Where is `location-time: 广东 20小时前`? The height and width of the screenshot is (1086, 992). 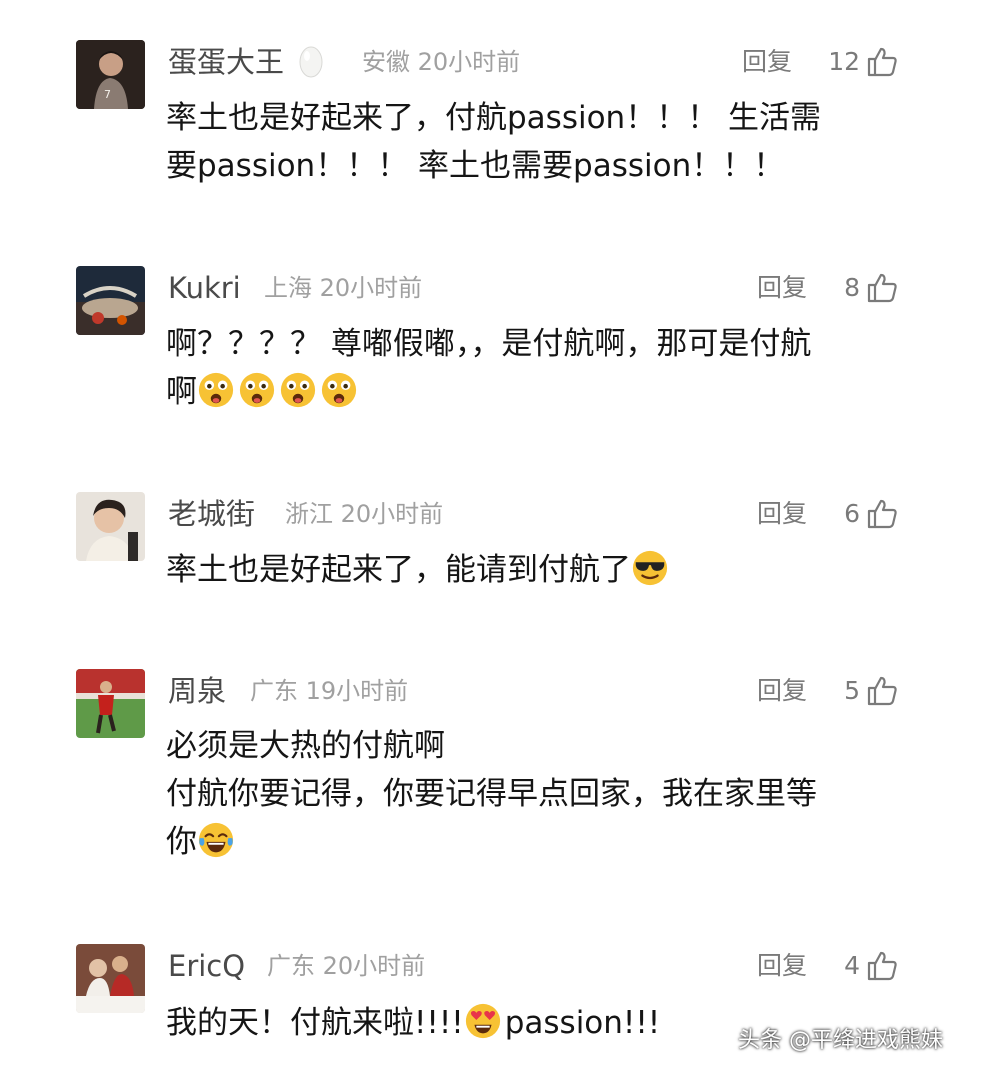 location-time: 广东 20小时前 is located at coordinates (346, 966).